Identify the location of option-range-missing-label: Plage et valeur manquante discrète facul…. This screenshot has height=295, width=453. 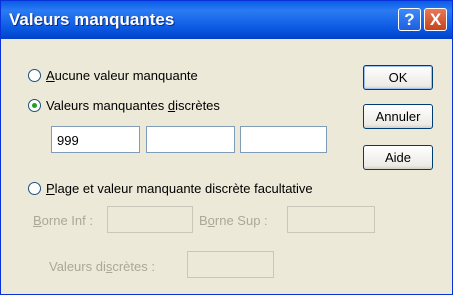
(179, 188).